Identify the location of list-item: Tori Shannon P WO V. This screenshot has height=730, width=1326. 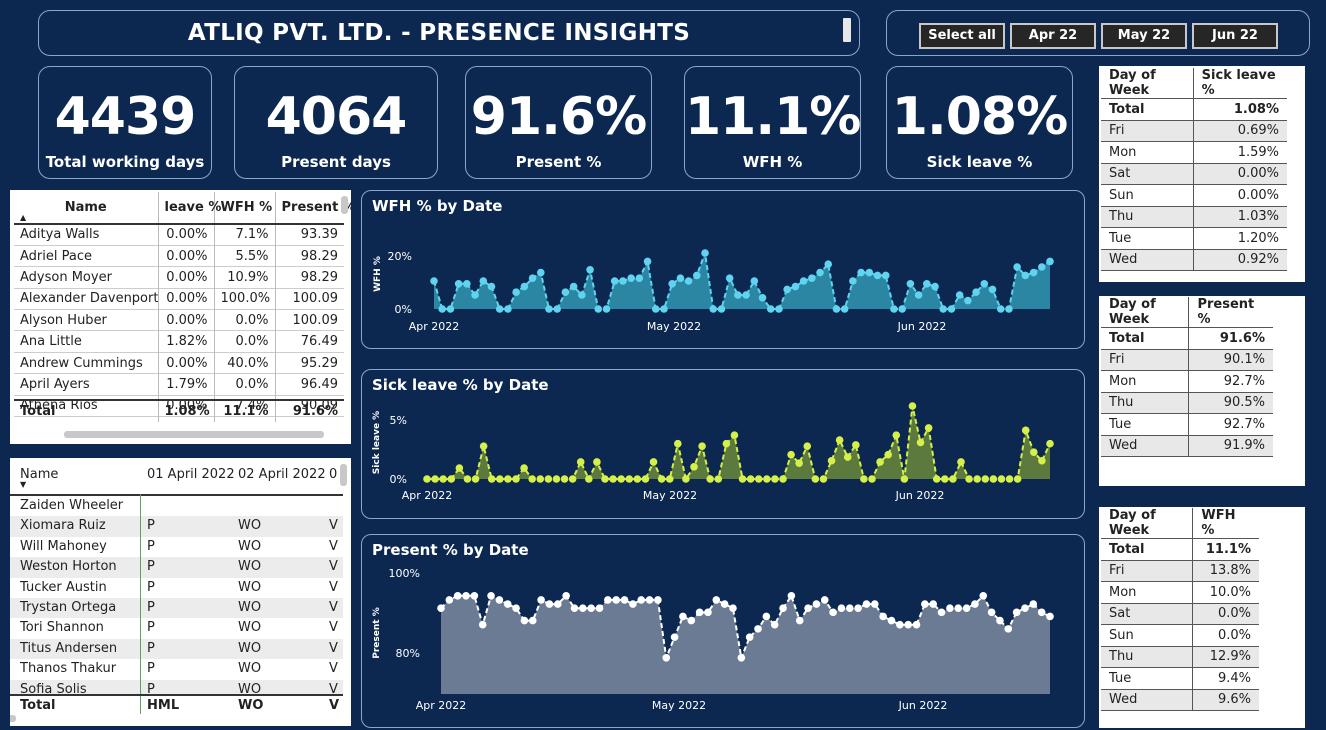
(176, 628).